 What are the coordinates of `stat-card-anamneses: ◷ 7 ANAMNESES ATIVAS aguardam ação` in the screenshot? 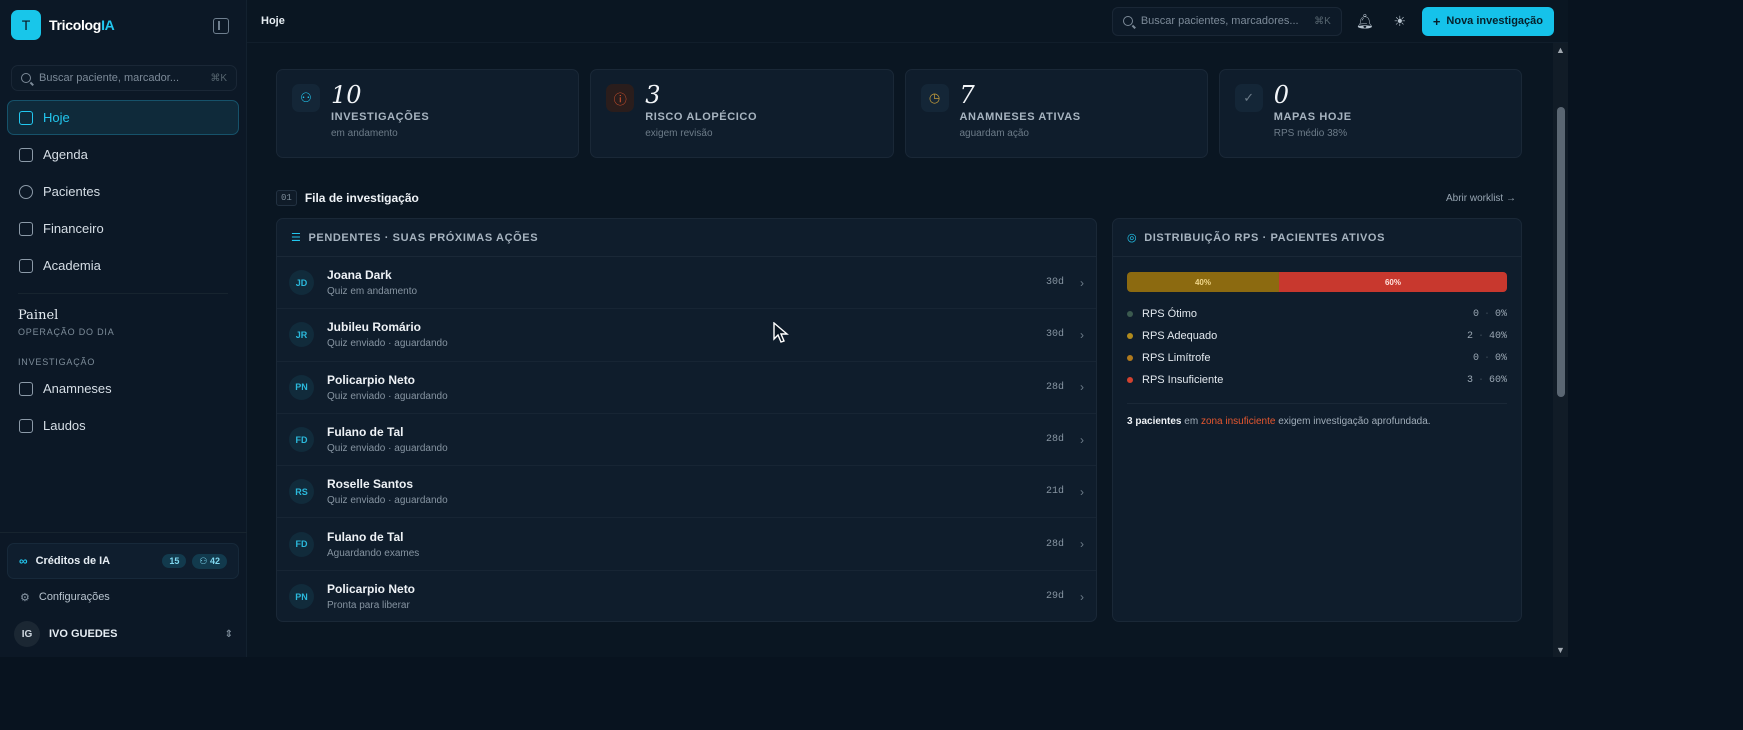 It's located at (1056, 113).